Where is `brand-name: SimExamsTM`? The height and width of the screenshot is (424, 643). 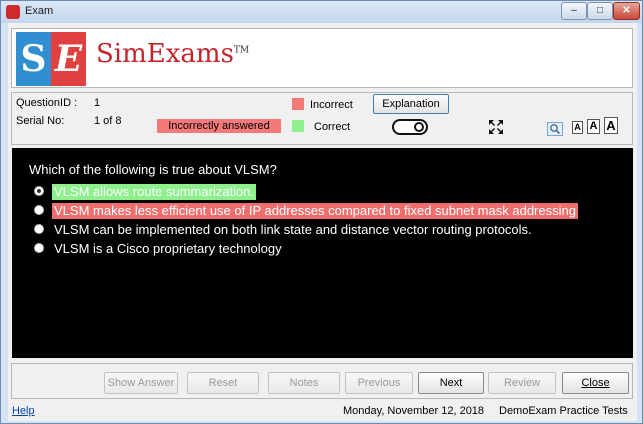 brand-name: SimExamsTM is located at coordinates (172, 54).